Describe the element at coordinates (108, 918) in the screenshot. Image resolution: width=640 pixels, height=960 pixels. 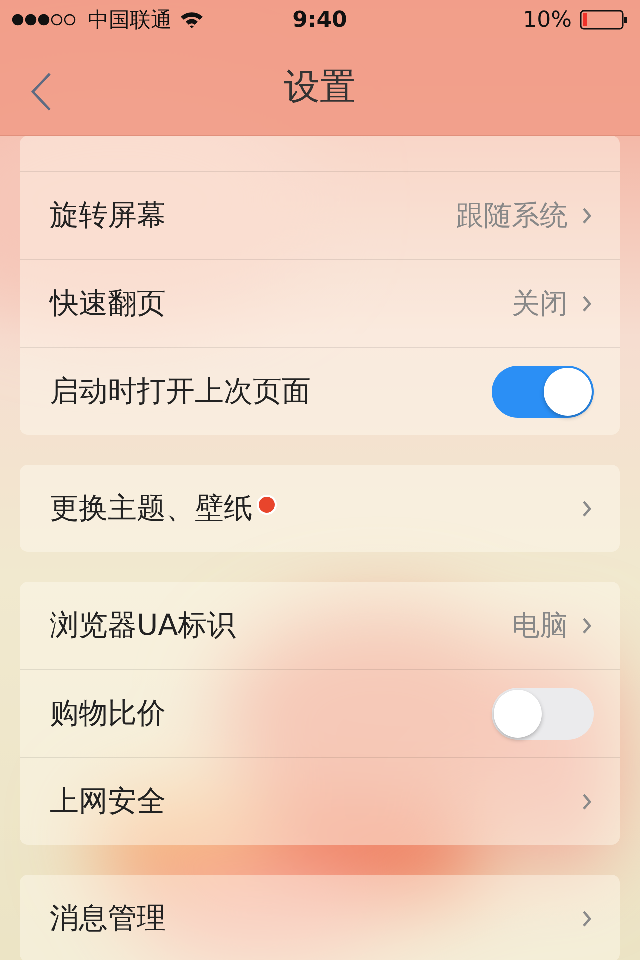
I see `row-label: 消息管理` at that location.